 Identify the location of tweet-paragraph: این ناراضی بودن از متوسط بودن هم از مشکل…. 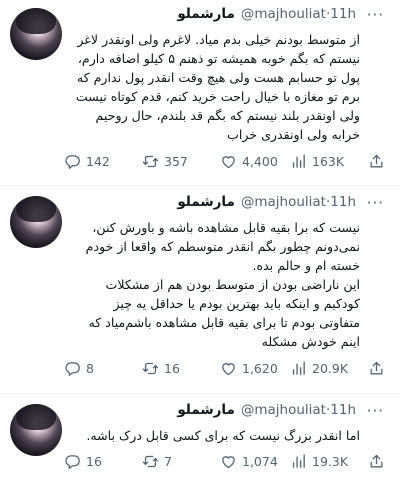
(224, 313).